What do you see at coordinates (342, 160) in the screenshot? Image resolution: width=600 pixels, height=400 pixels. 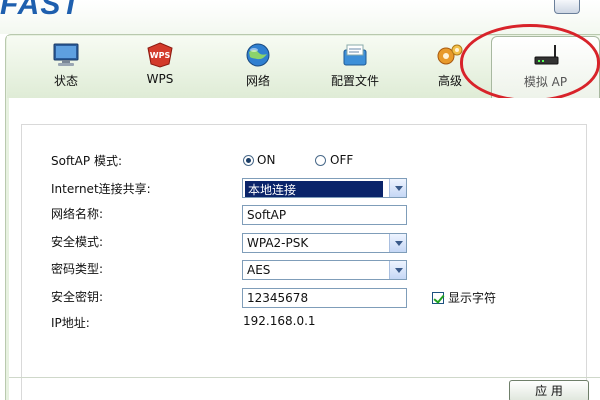 I see `softap-off-label: OFF` at bounding box center [342, 160].